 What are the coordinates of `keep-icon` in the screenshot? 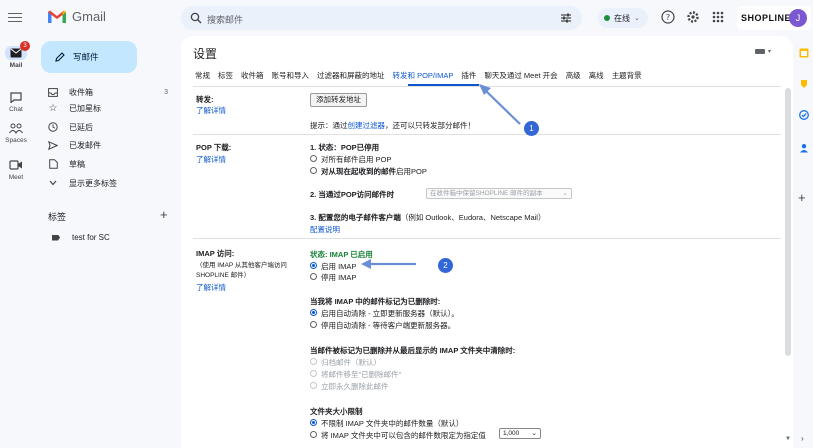 It's located at (804, 84).